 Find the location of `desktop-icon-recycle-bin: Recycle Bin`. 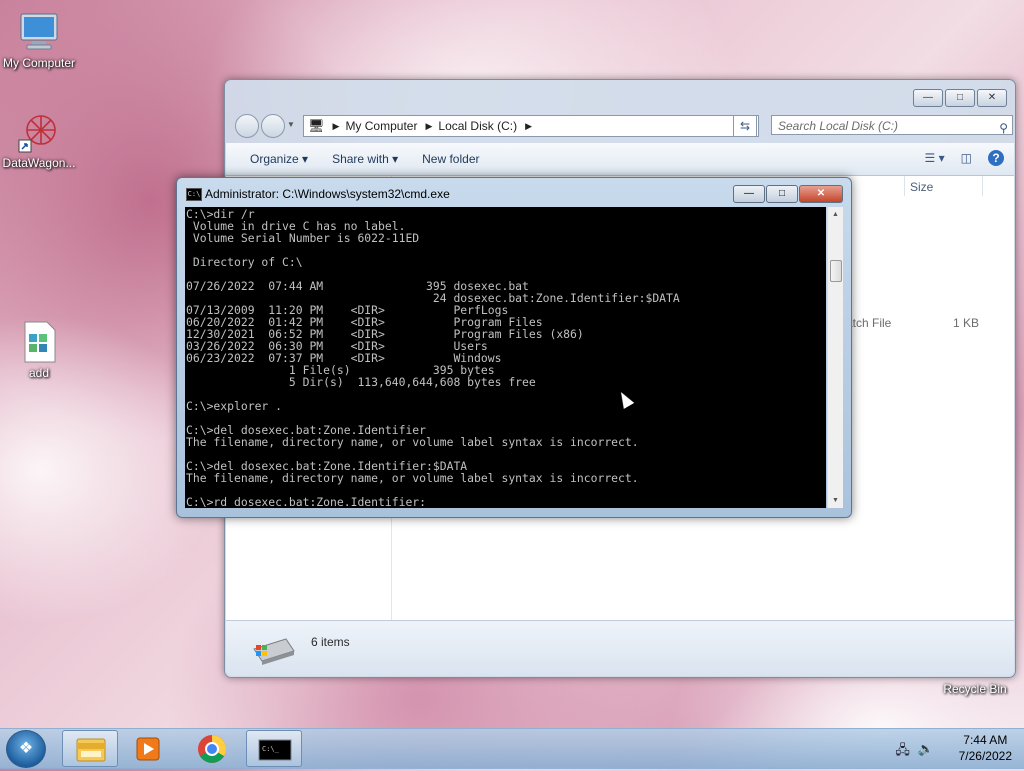

desktop-icon-recycle-bin: Recycle Bin is located at coordinates (975, 689).